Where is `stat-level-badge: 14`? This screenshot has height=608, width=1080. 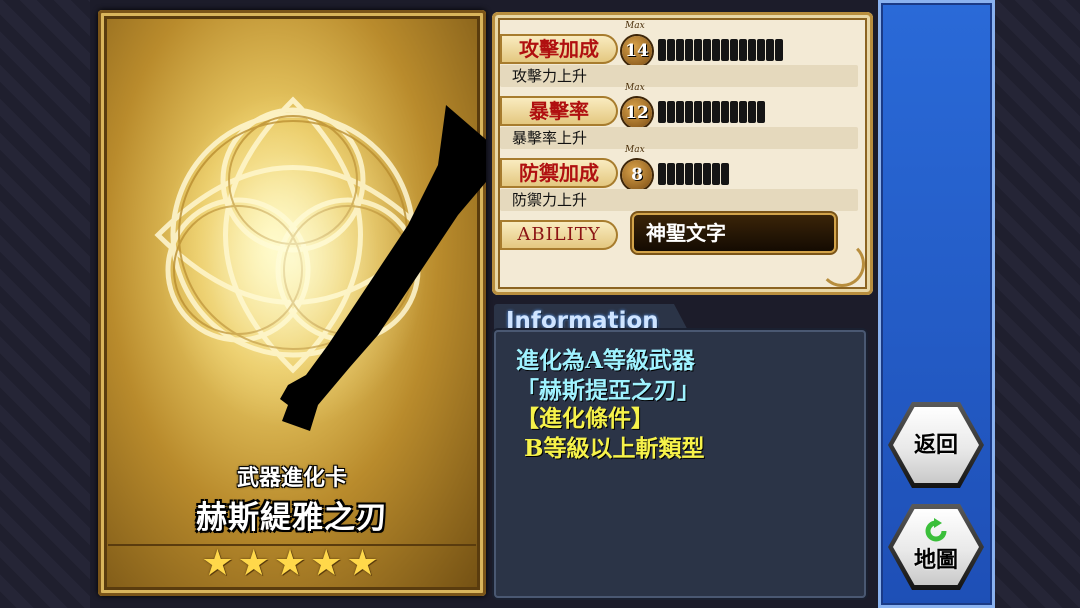 stat-level-badge: 14 is located at coordinates (637, 51).